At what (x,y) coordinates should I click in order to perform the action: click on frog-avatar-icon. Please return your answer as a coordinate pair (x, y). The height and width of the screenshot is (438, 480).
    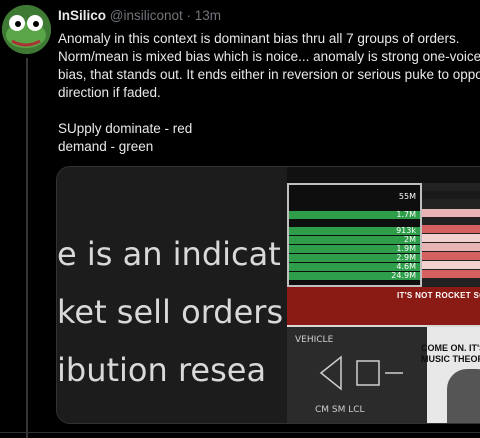
    Looking at the image, I should click on (26, 29).